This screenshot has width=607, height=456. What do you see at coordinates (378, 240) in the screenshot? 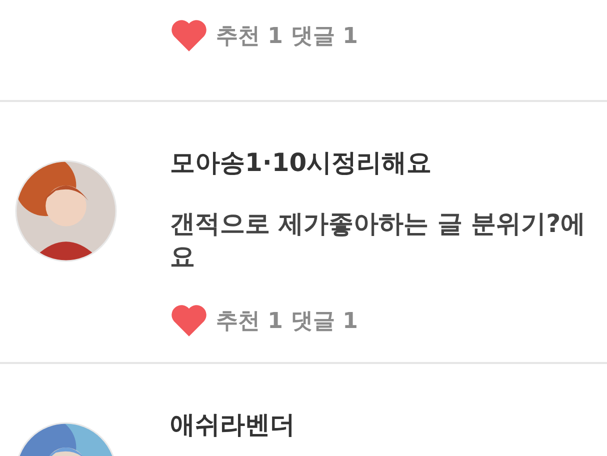
I see `post-text: 갠적으로 제가좋아하는 글 분위기?에요` at bounding box center [378, 240].